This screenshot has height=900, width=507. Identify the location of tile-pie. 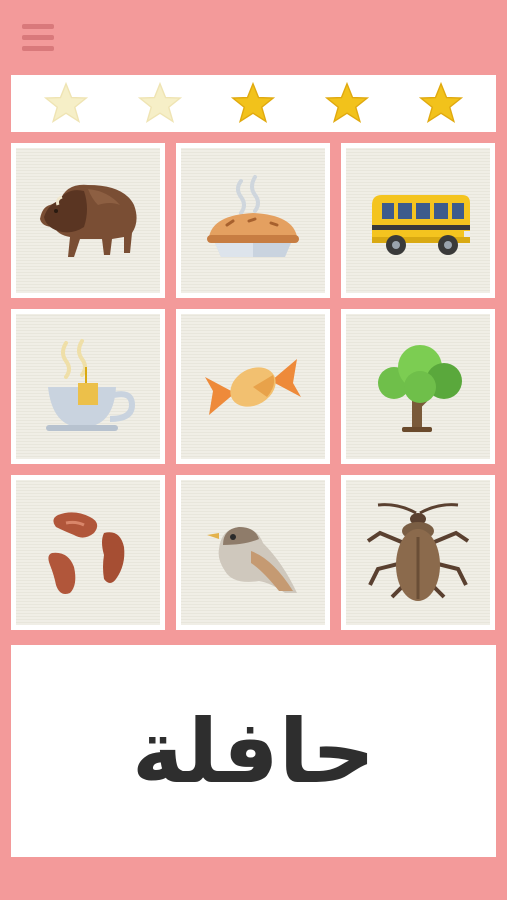
(253, 220).